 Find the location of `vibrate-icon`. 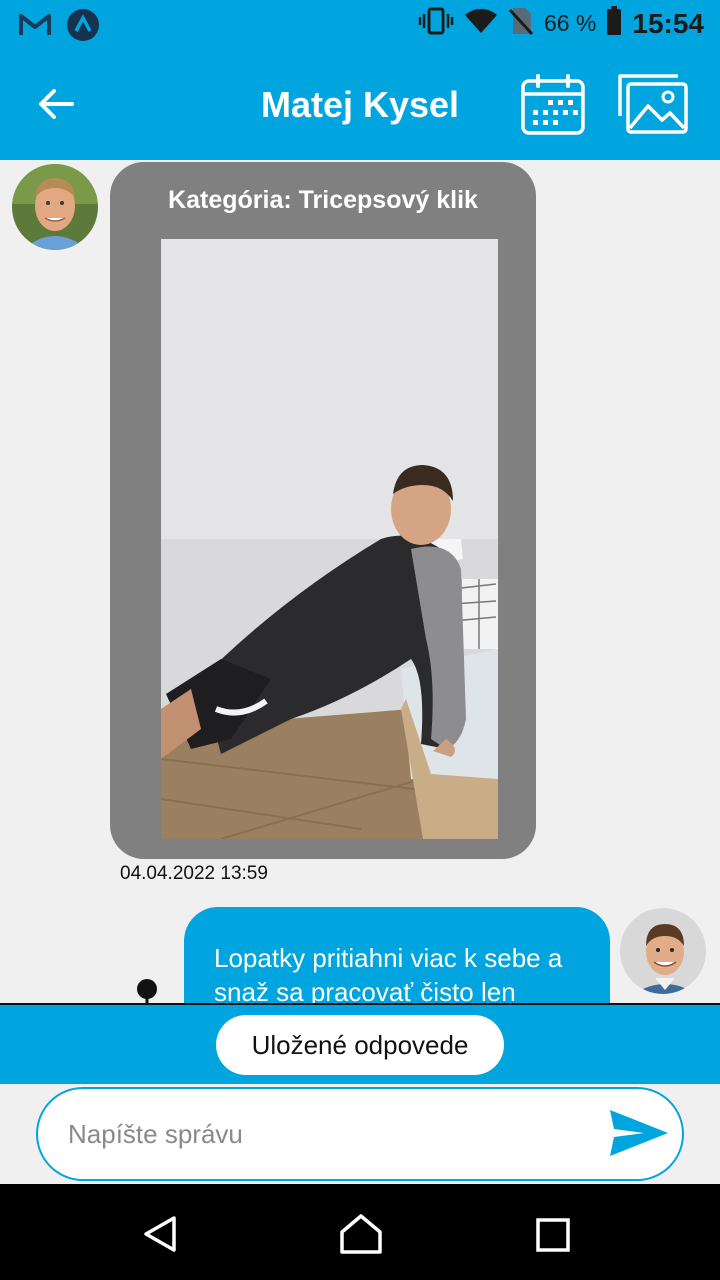

vibrate-icon is located at coordinates (436, 23).